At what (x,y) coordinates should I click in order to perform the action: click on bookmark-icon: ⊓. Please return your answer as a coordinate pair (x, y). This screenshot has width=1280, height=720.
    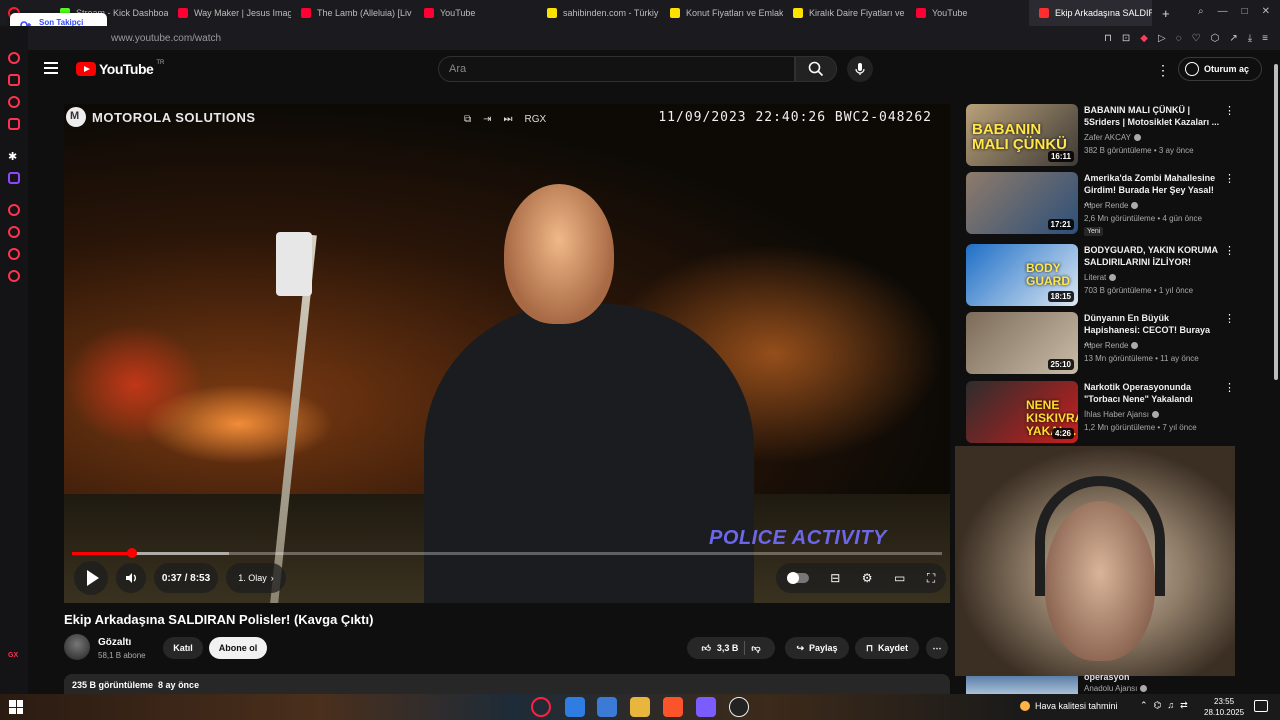
    Looking at the image, I should click on (1108, 38).